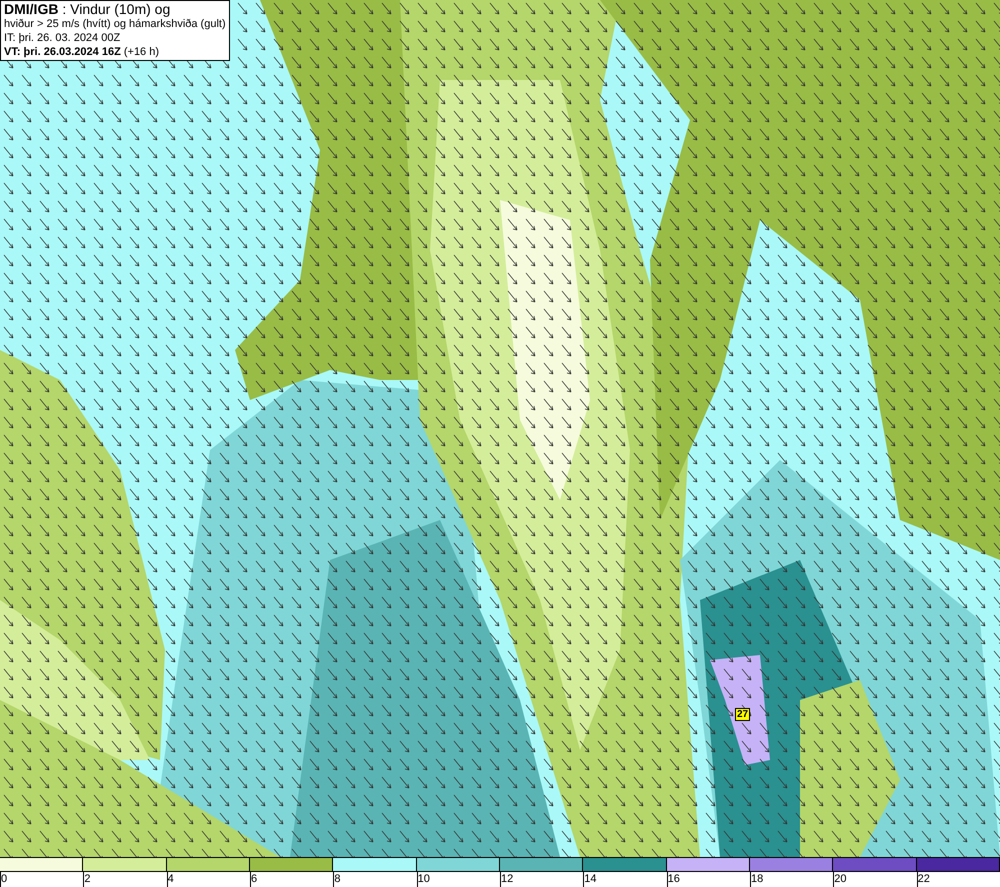 Image resolution: width=1000 pixels, height=887 pixels. Describe the element at coordinates (590, 879) in the screenshot. I see `legend-tick-label: 14` at that location.